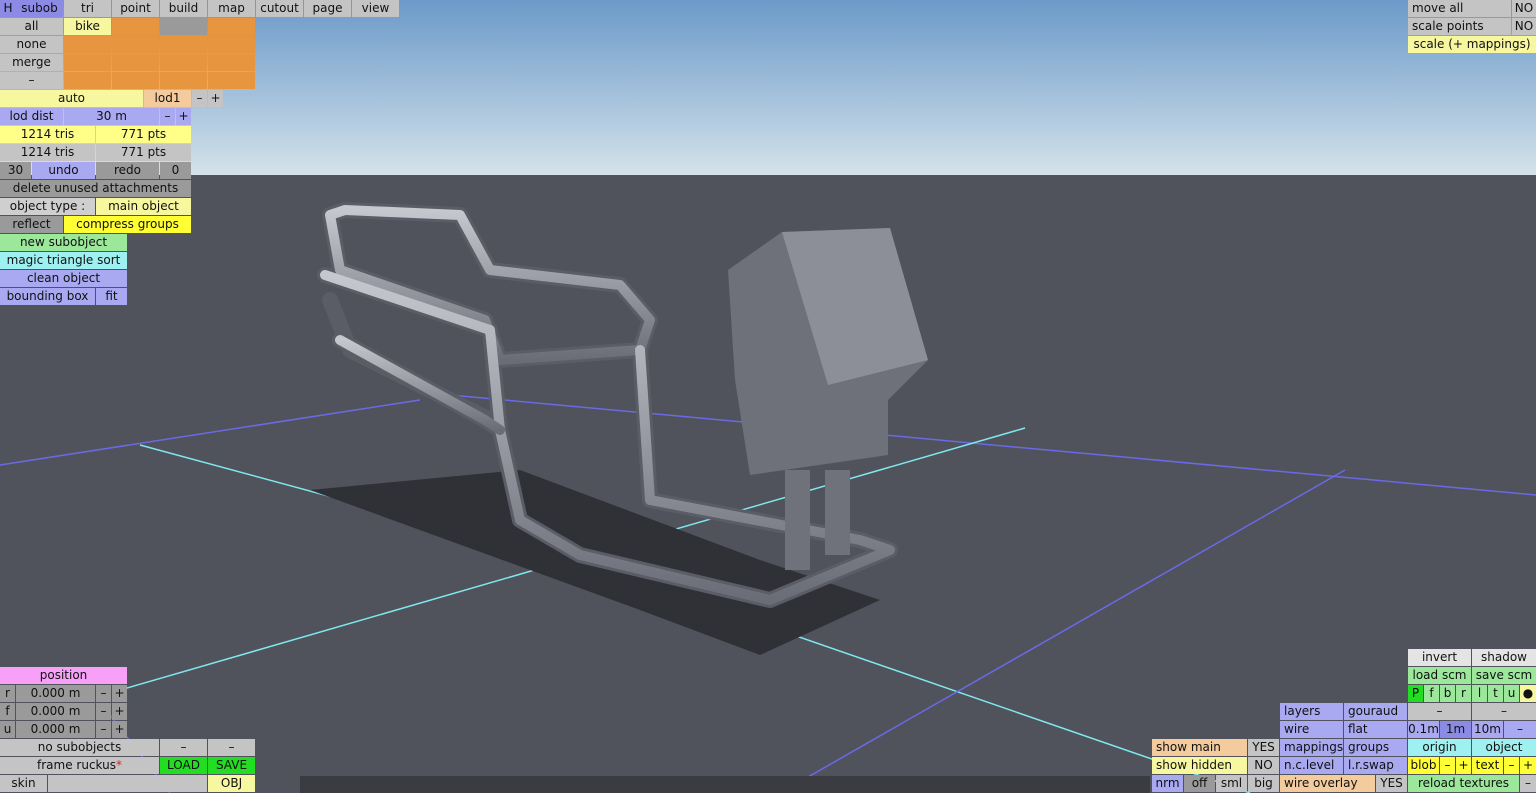 The image size is (1536, 793). What do you see at coordinates (63, 278) in the screenshot?
I see `clean-object-button: clean object` at bounding box center [63, 278].